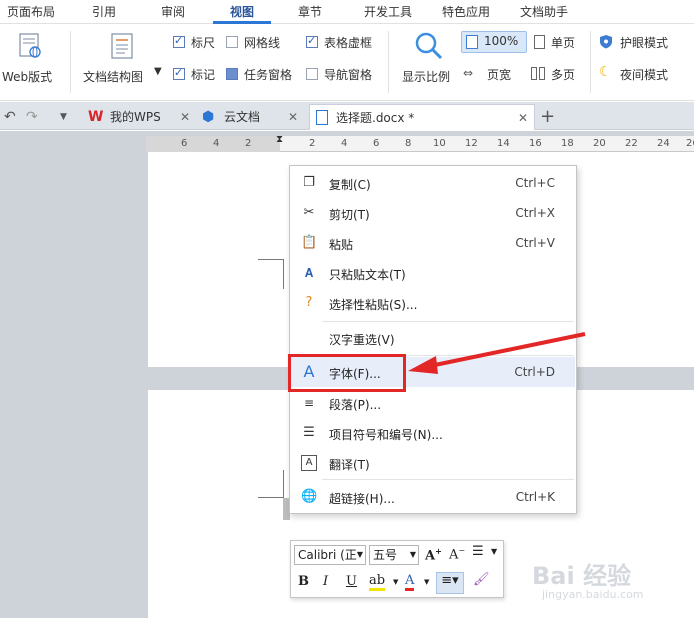 This screenshot has width=694, height=618. What do you see at coordinates (433, 554) in the screenshot?
I see `grow-font-icon: A+` at bounding box center [433, 554].